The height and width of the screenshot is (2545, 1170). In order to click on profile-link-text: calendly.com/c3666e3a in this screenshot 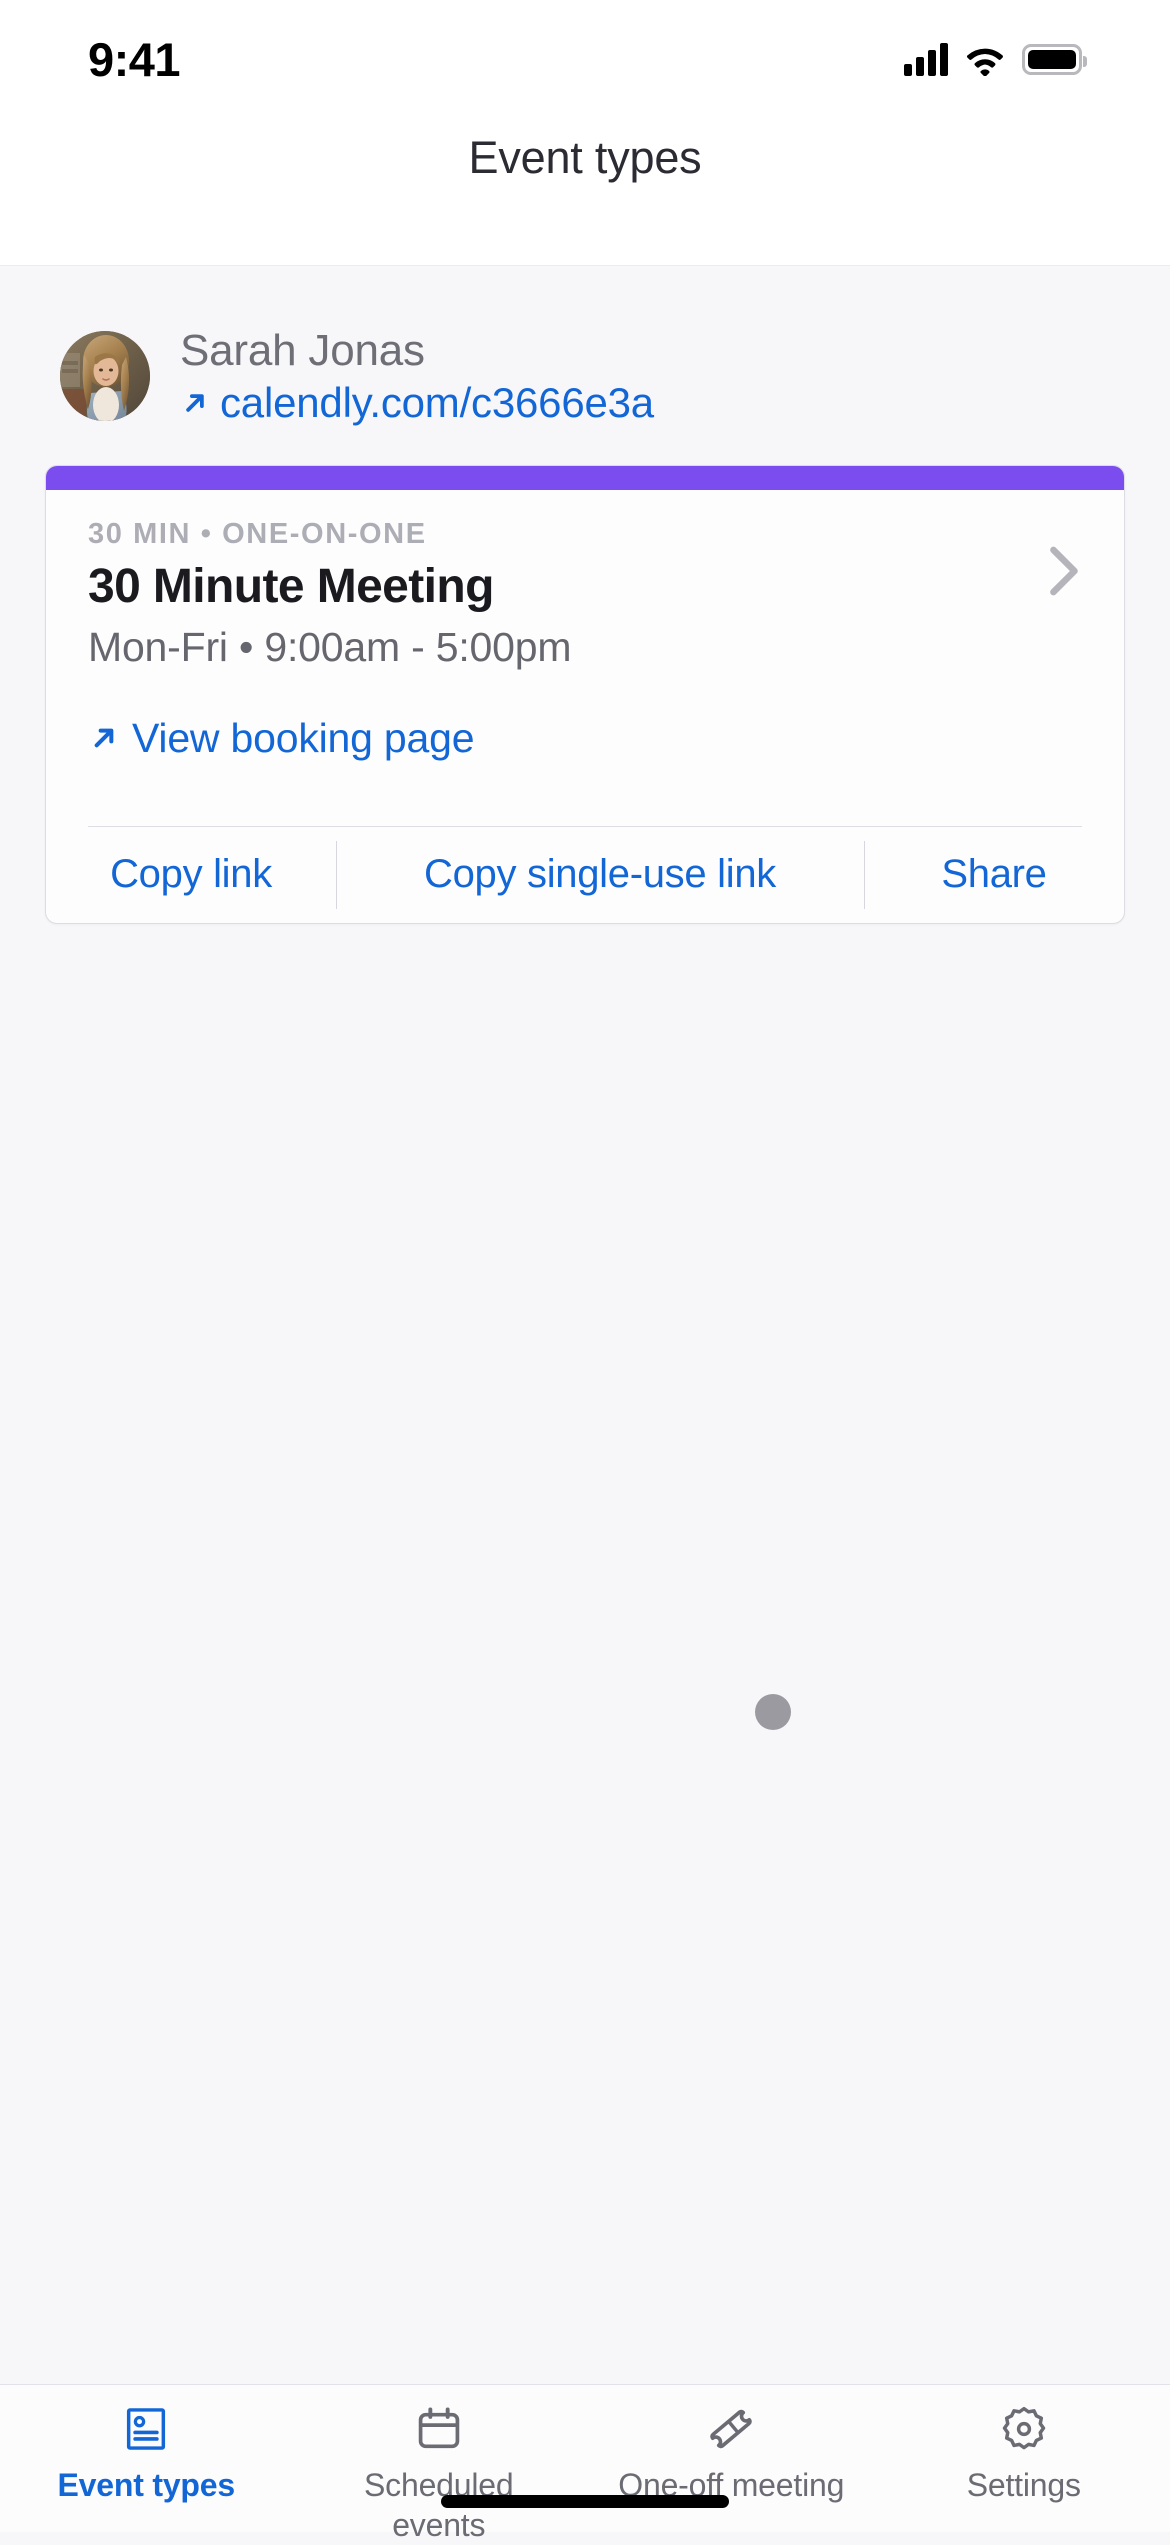, I will do `click(437, 403)`.